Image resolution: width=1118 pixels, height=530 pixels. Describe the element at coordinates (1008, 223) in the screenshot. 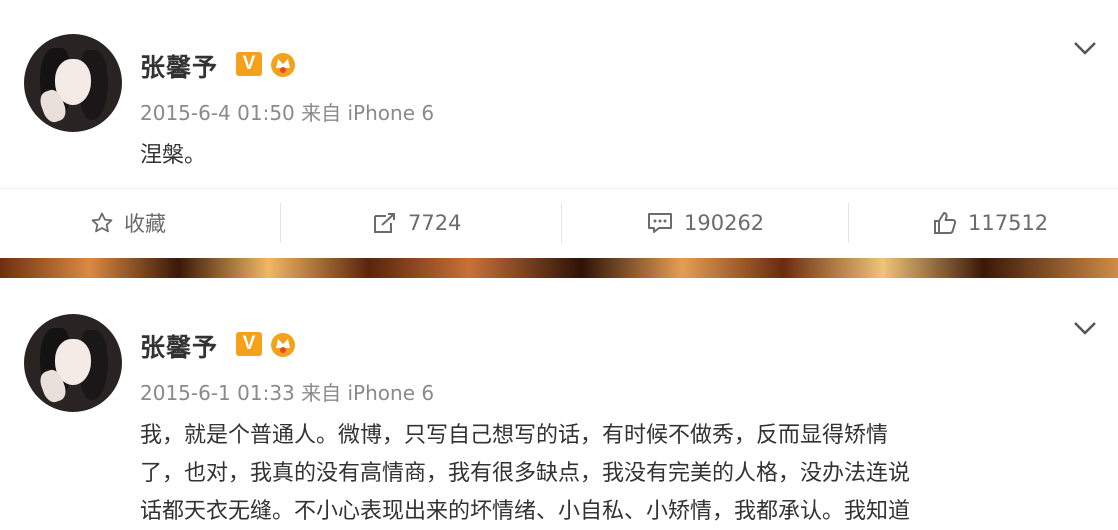

I see `like-count: 117512` at that location.